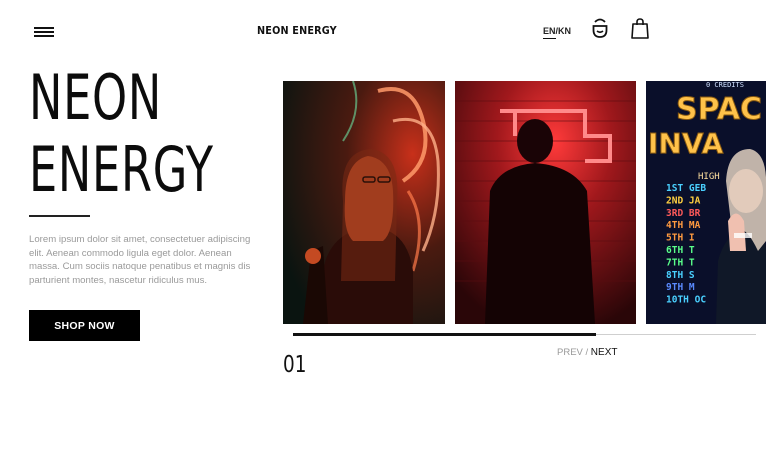 The image size is (766, 452). Describe the element at coordinates (297, 30) in the screenshot. I see `brand-logo: NEON ENERGY` at that location.